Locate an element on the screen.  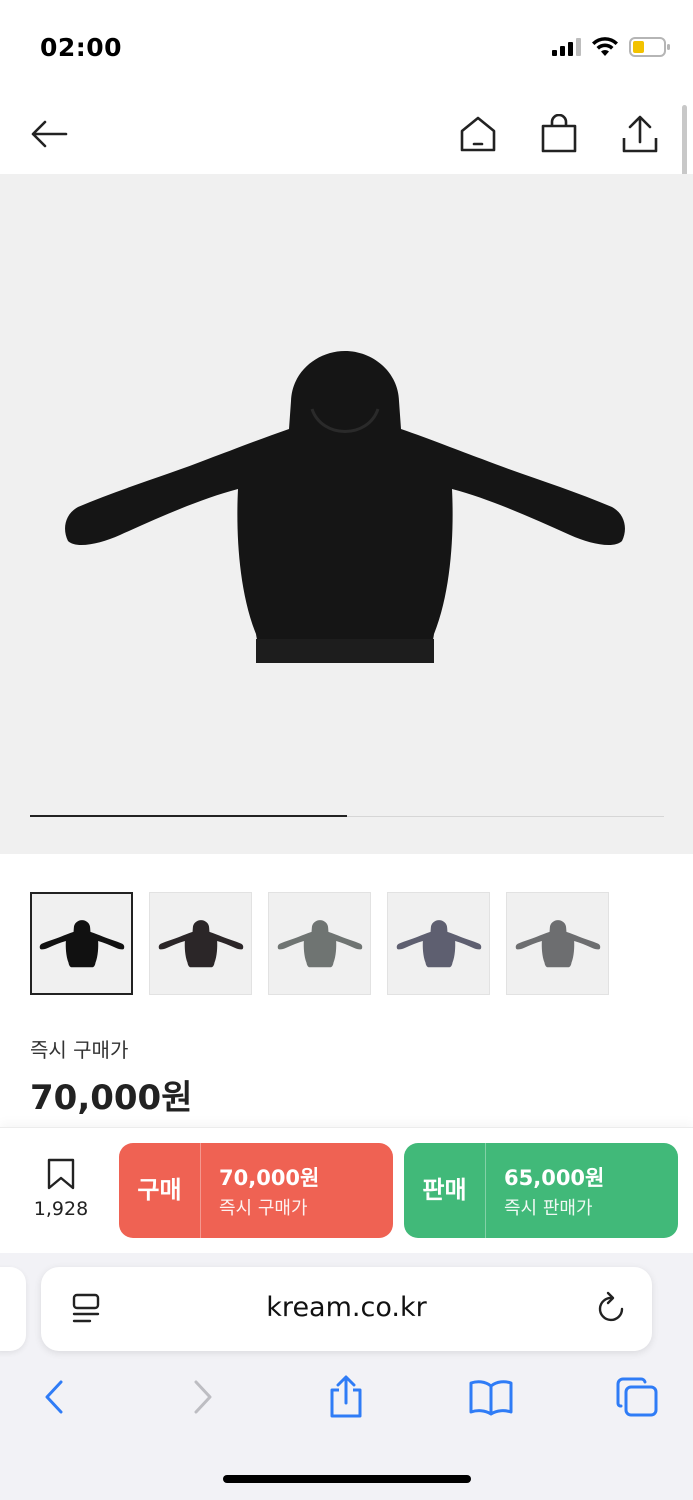
buy-button-label: 구매 is located at coordinates (160, 1190).